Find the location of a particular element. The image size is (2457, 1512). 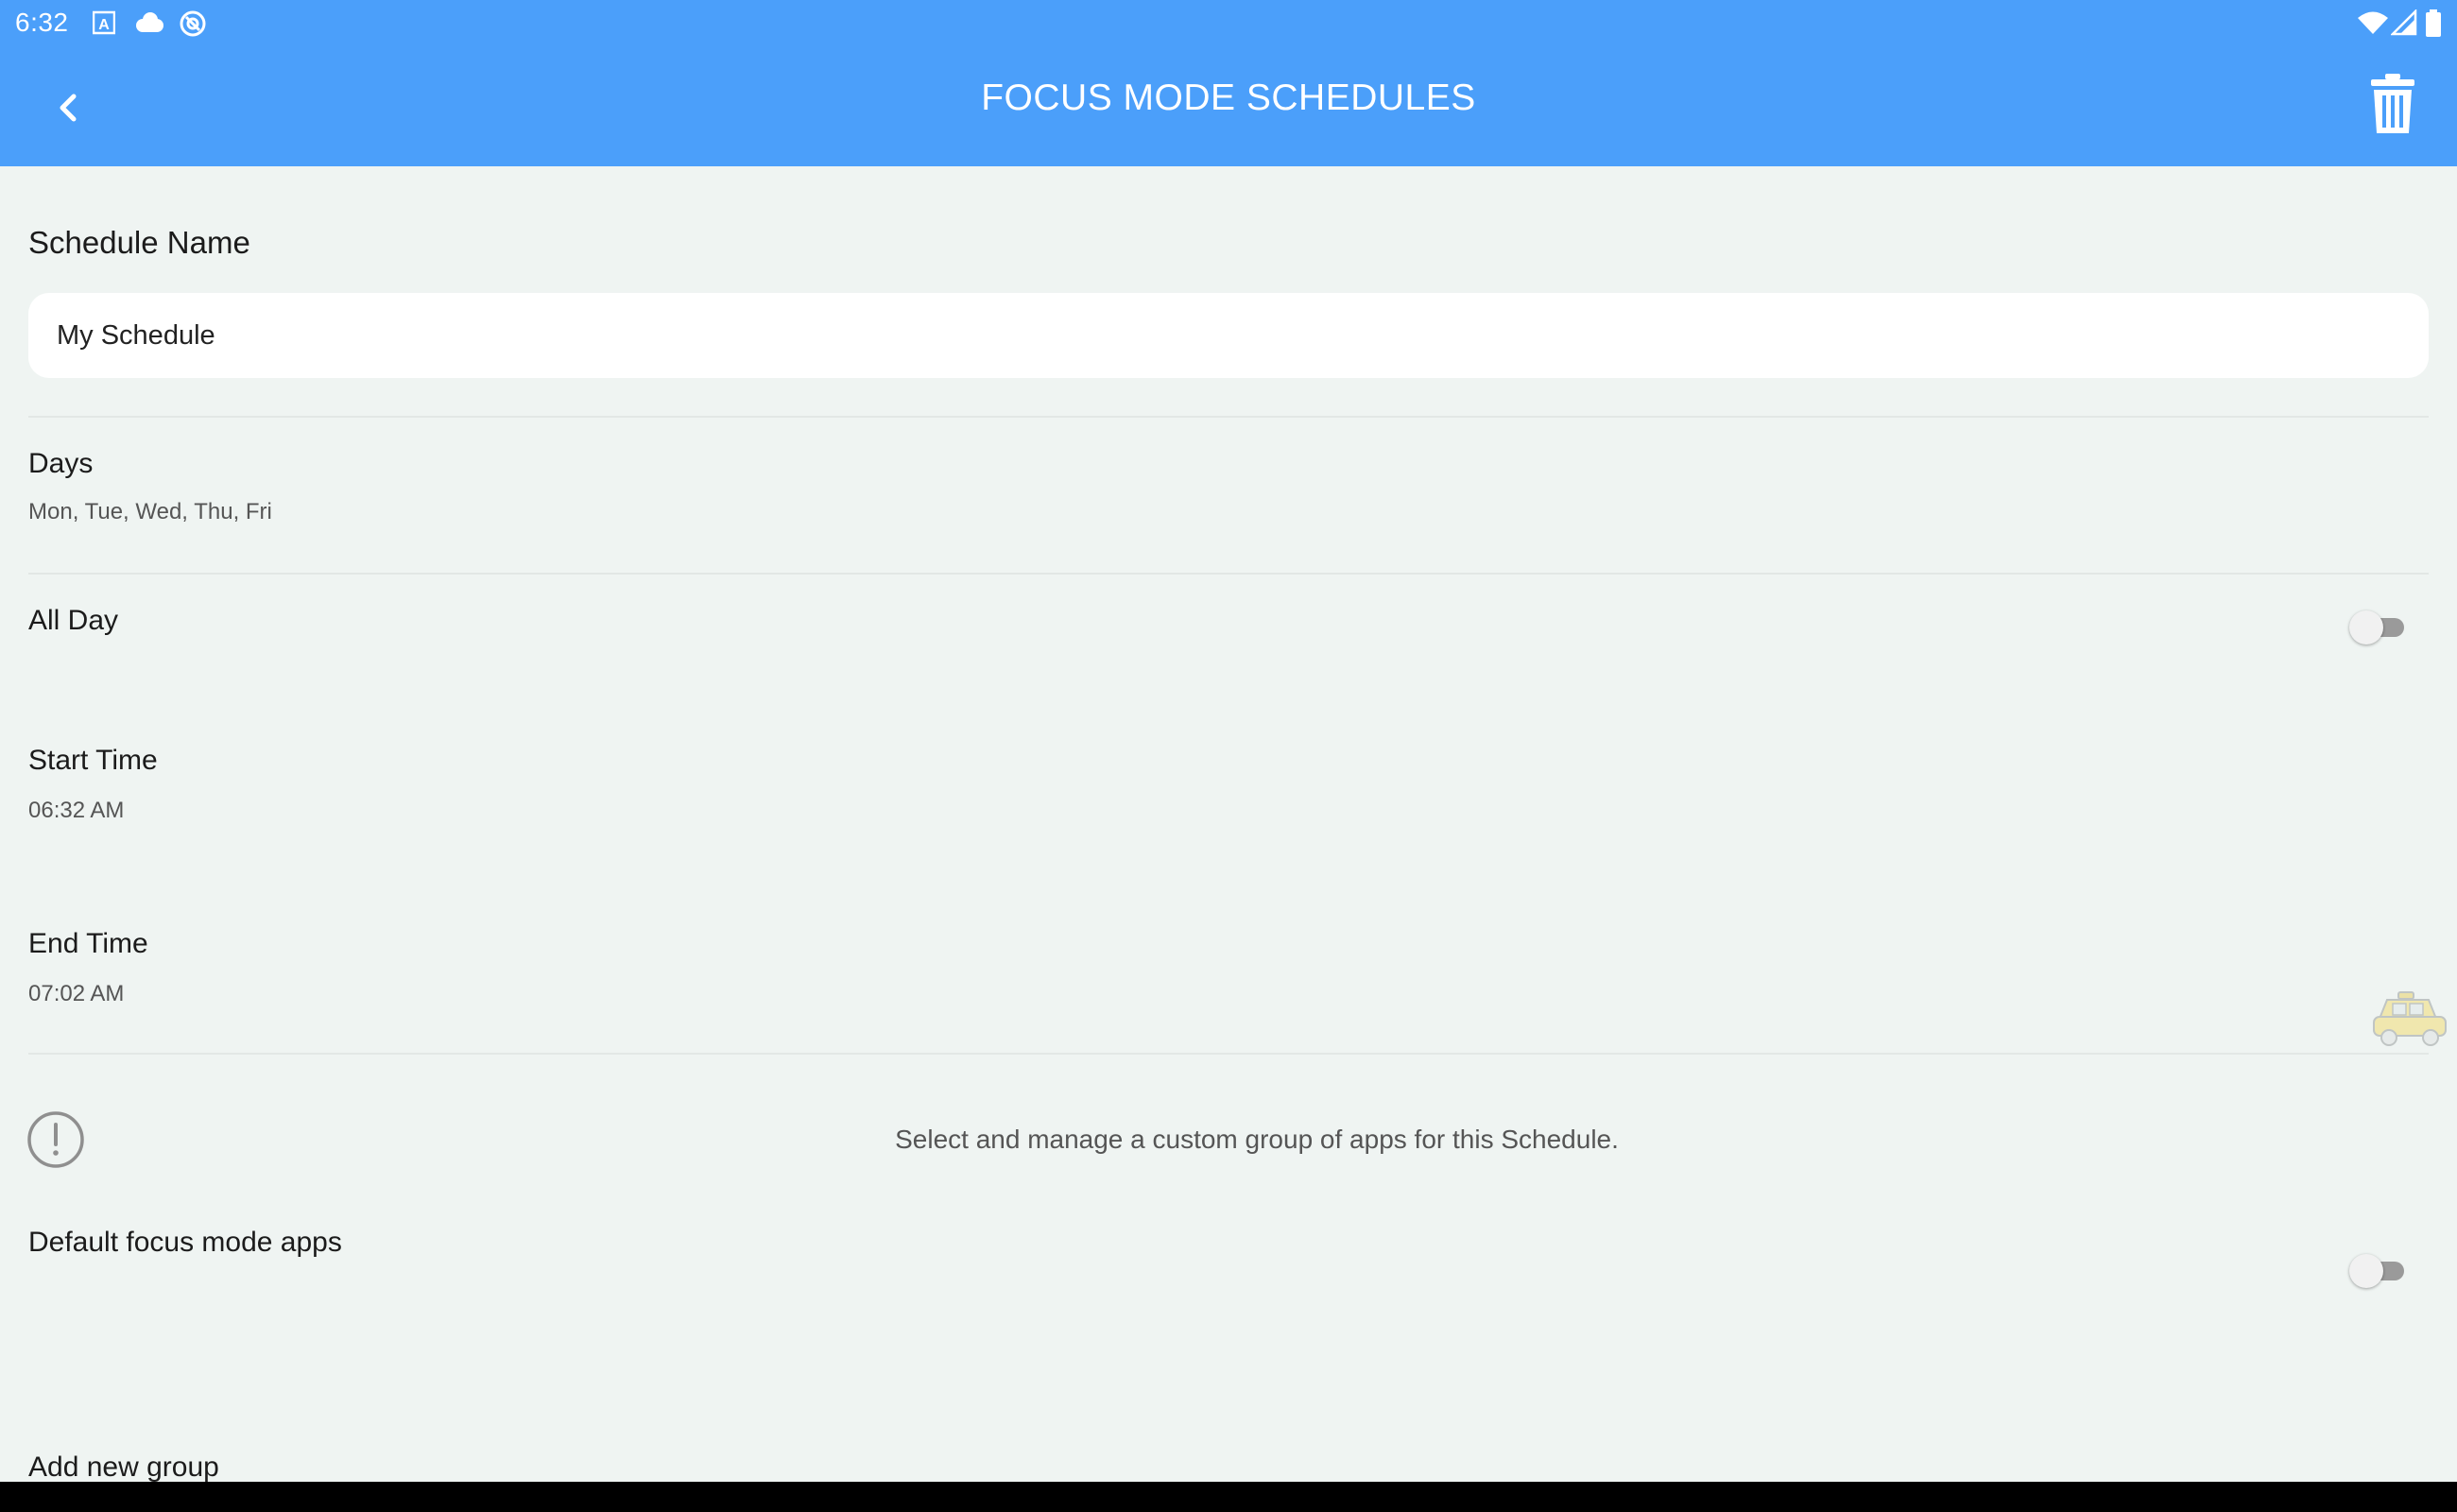

start-time-label: Start Time is located at coordinates (93, 760).